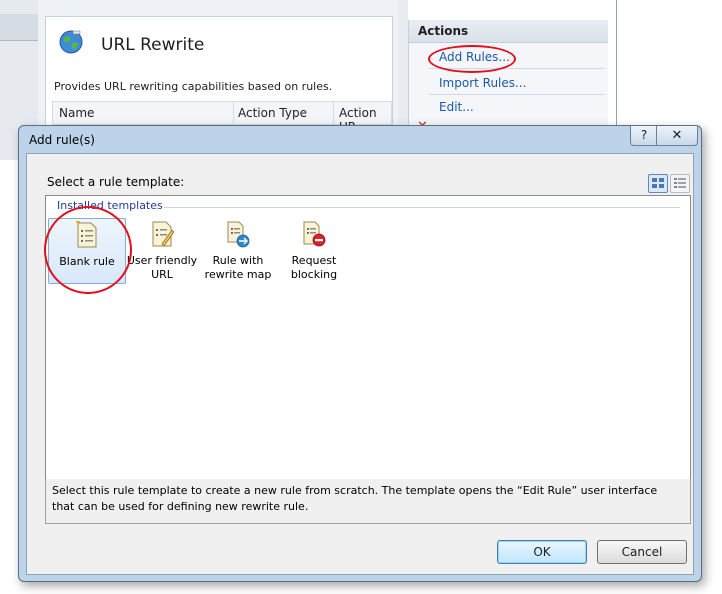 Image resolution: width=722 pixels, height=594 pixels. What do you see at coordinates (238, 267) in the screenshot?
I see `template-label: Rule with rewrite map` at bounding box center [238, 267].